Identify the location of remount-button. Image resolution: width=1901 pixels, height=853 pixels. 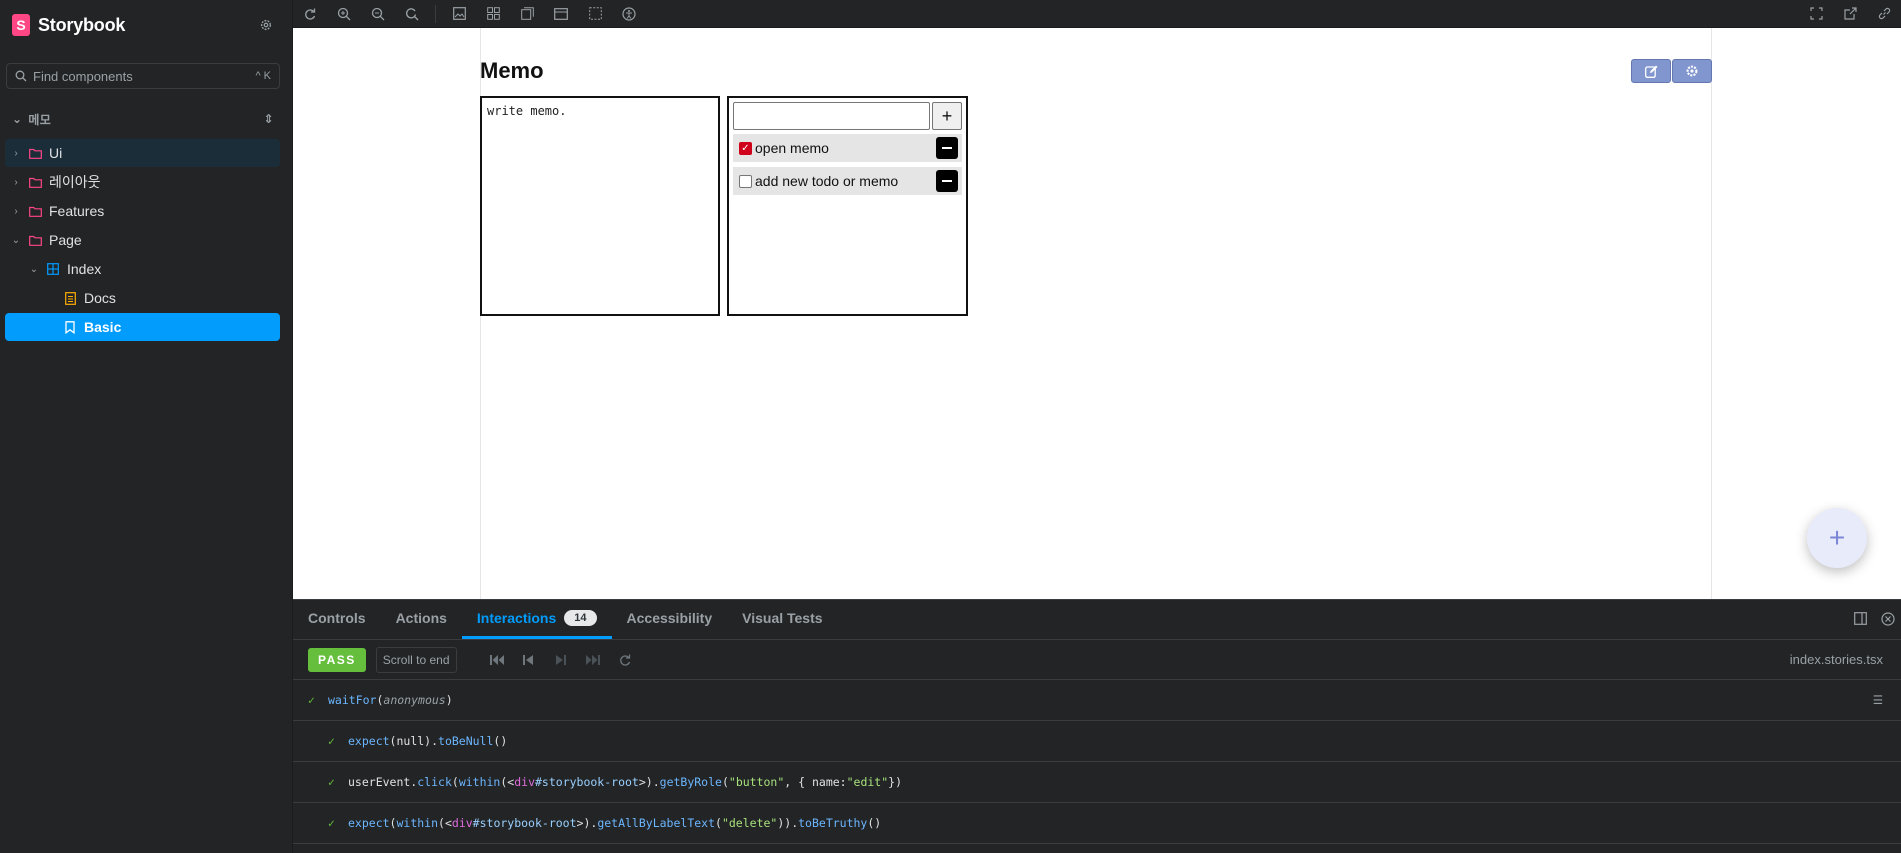
(310, 14).